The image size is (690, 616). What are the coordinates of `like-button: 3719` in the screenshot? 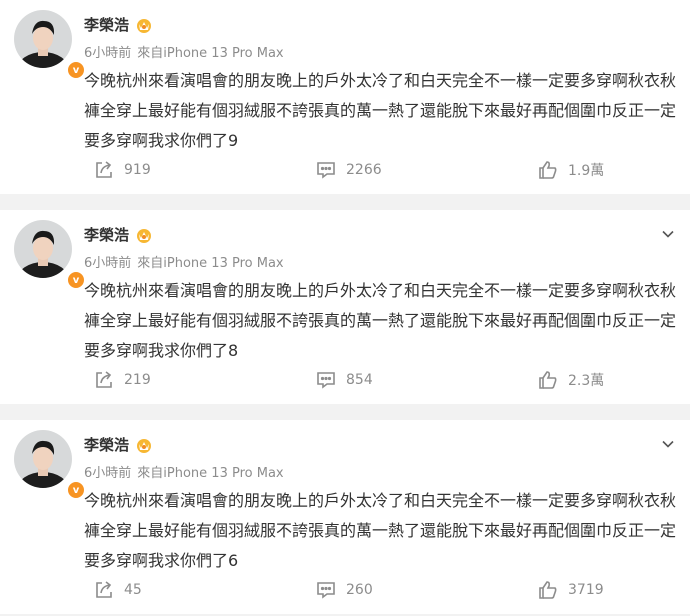 It's located at (571, 590).